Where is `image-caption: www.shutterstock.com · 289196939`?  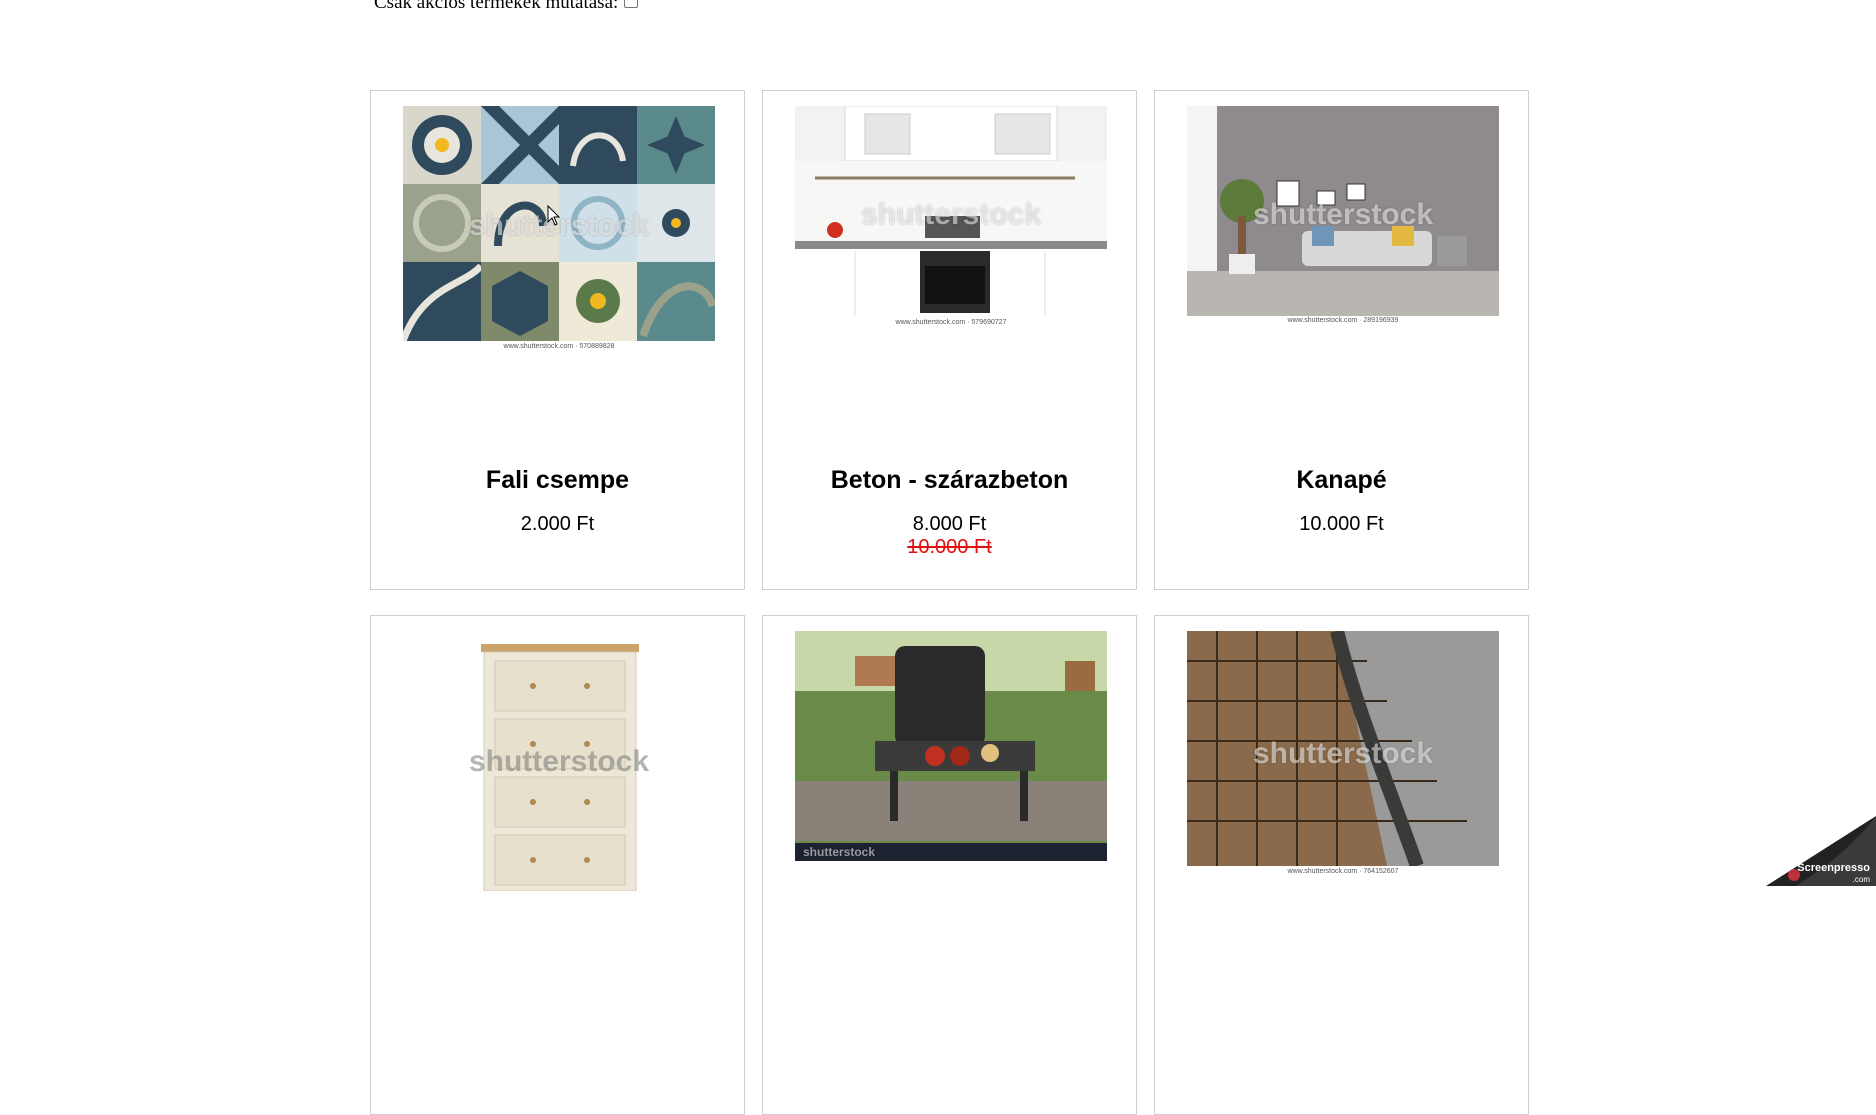 image-caption: www.shutterstock.com · 289196939 is located at coordinates (1343, 320).